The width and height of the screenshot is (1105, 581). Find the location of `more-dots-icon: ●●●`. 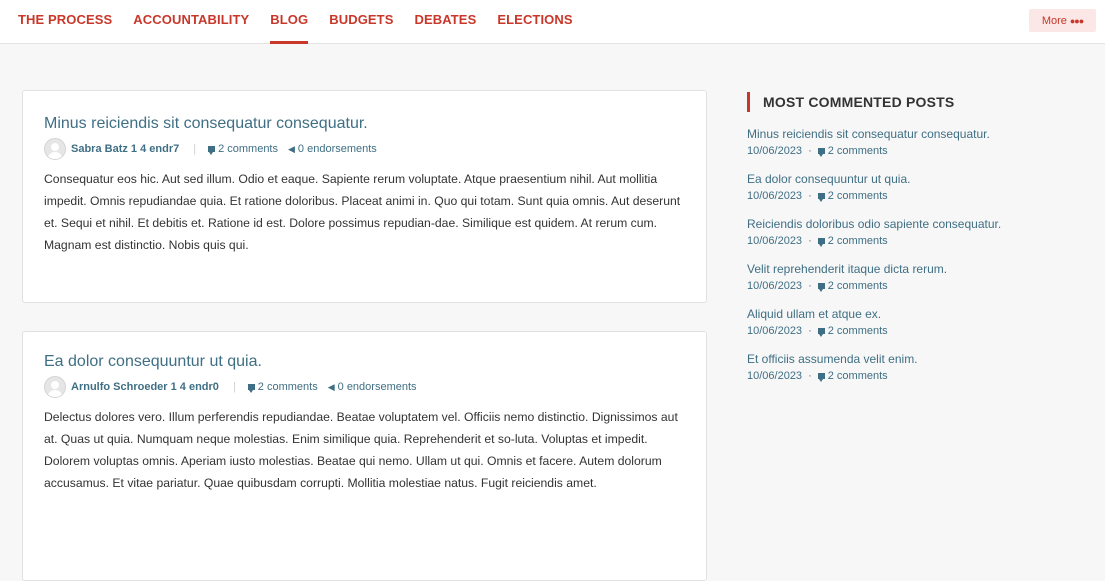

more-dots-icon: ●●● is located at coordinates (1076, 20).